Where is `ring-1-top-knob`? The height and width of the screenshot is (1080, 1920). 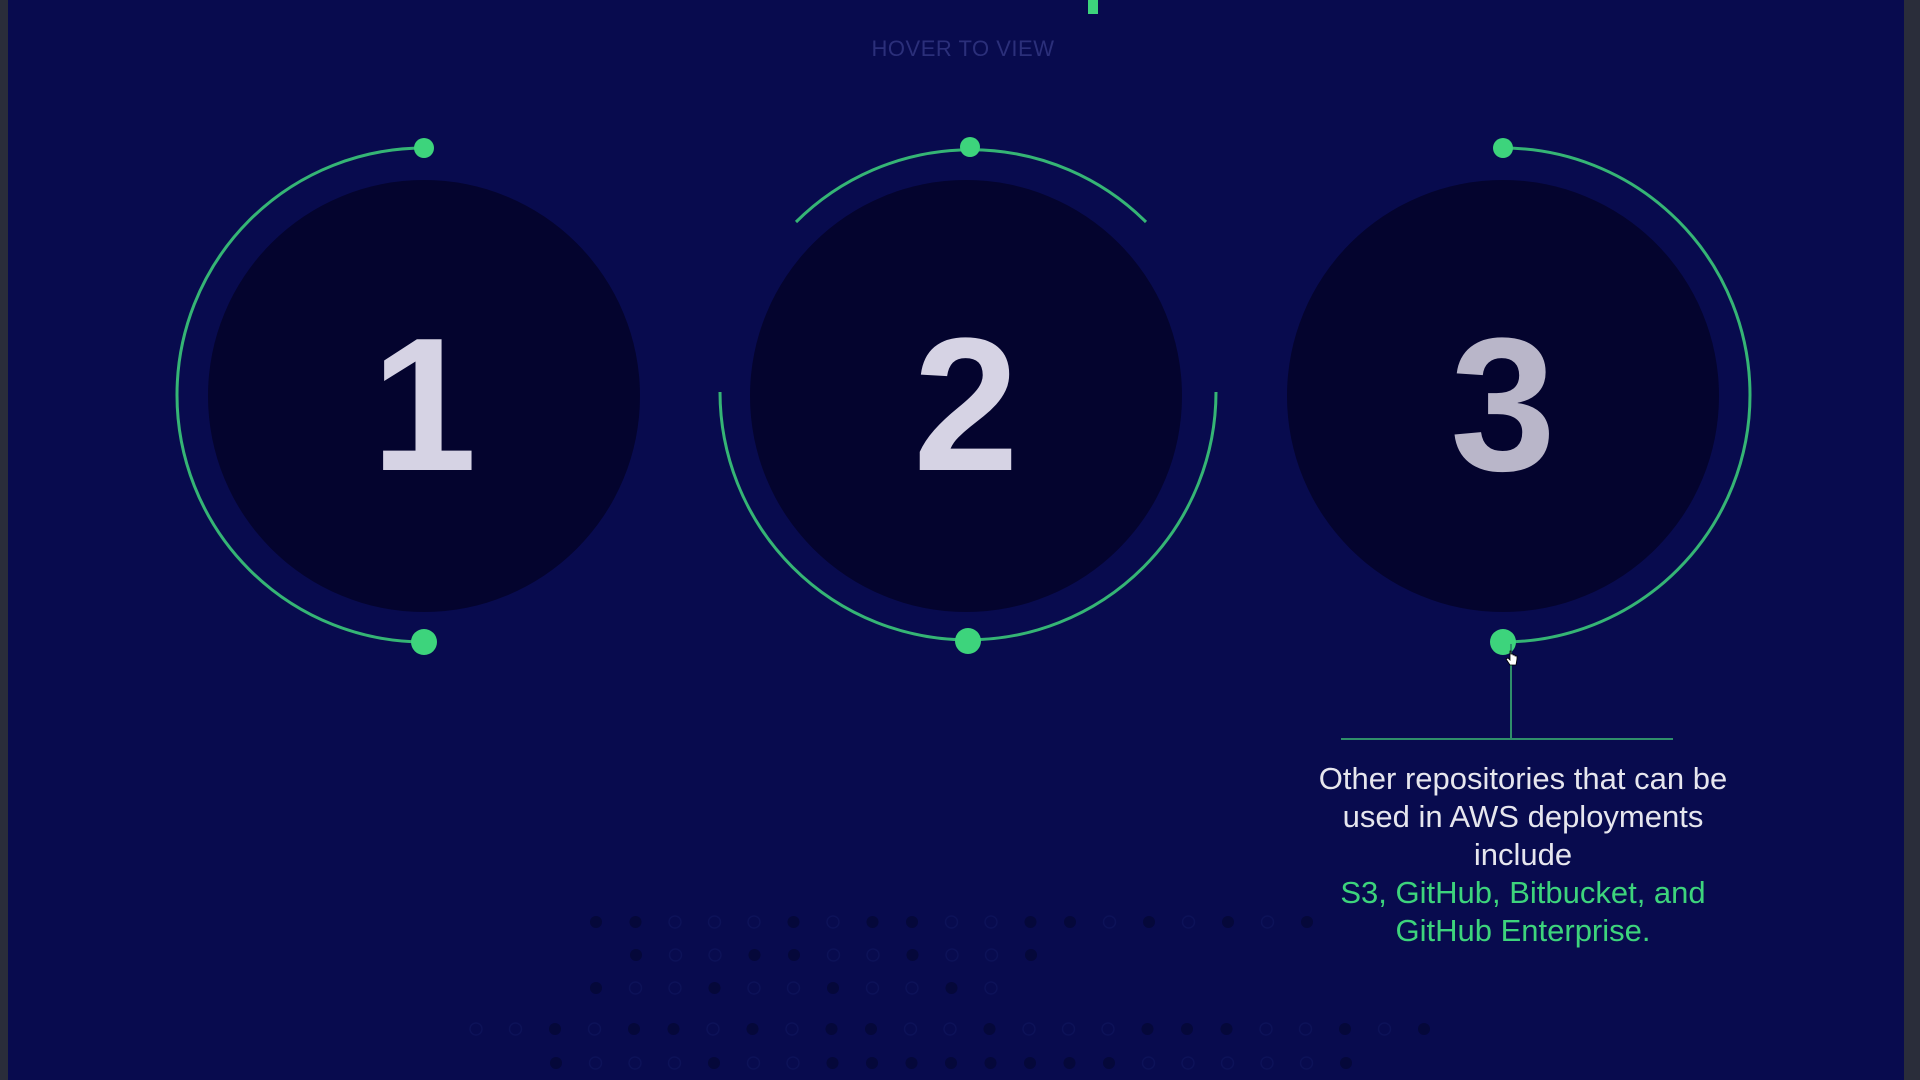
ring-1-top-knob is located at coordinates (424, 148).